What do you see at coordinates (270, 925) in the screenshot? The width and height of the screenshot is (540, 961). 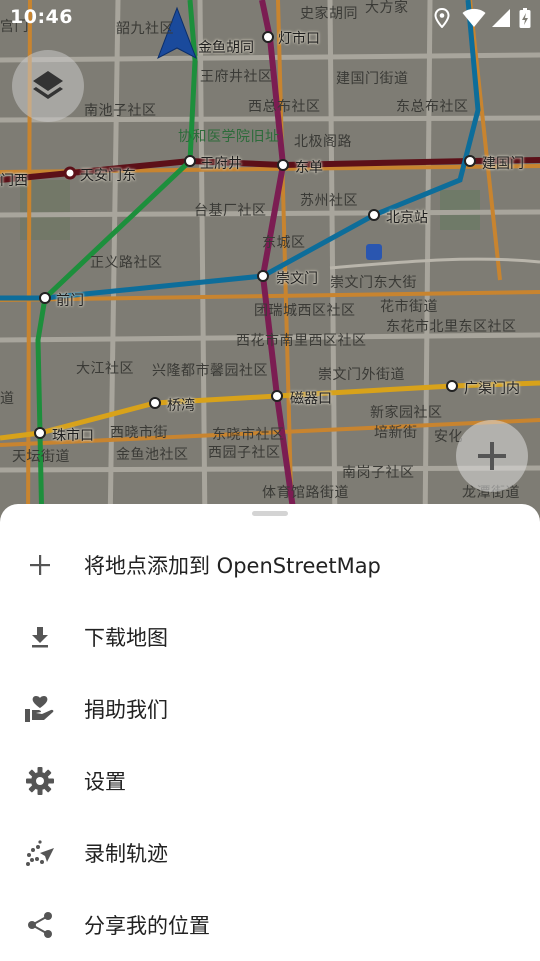 I see `menu-item-share-location: 分享我的位置` at bounding box center [270, 925].